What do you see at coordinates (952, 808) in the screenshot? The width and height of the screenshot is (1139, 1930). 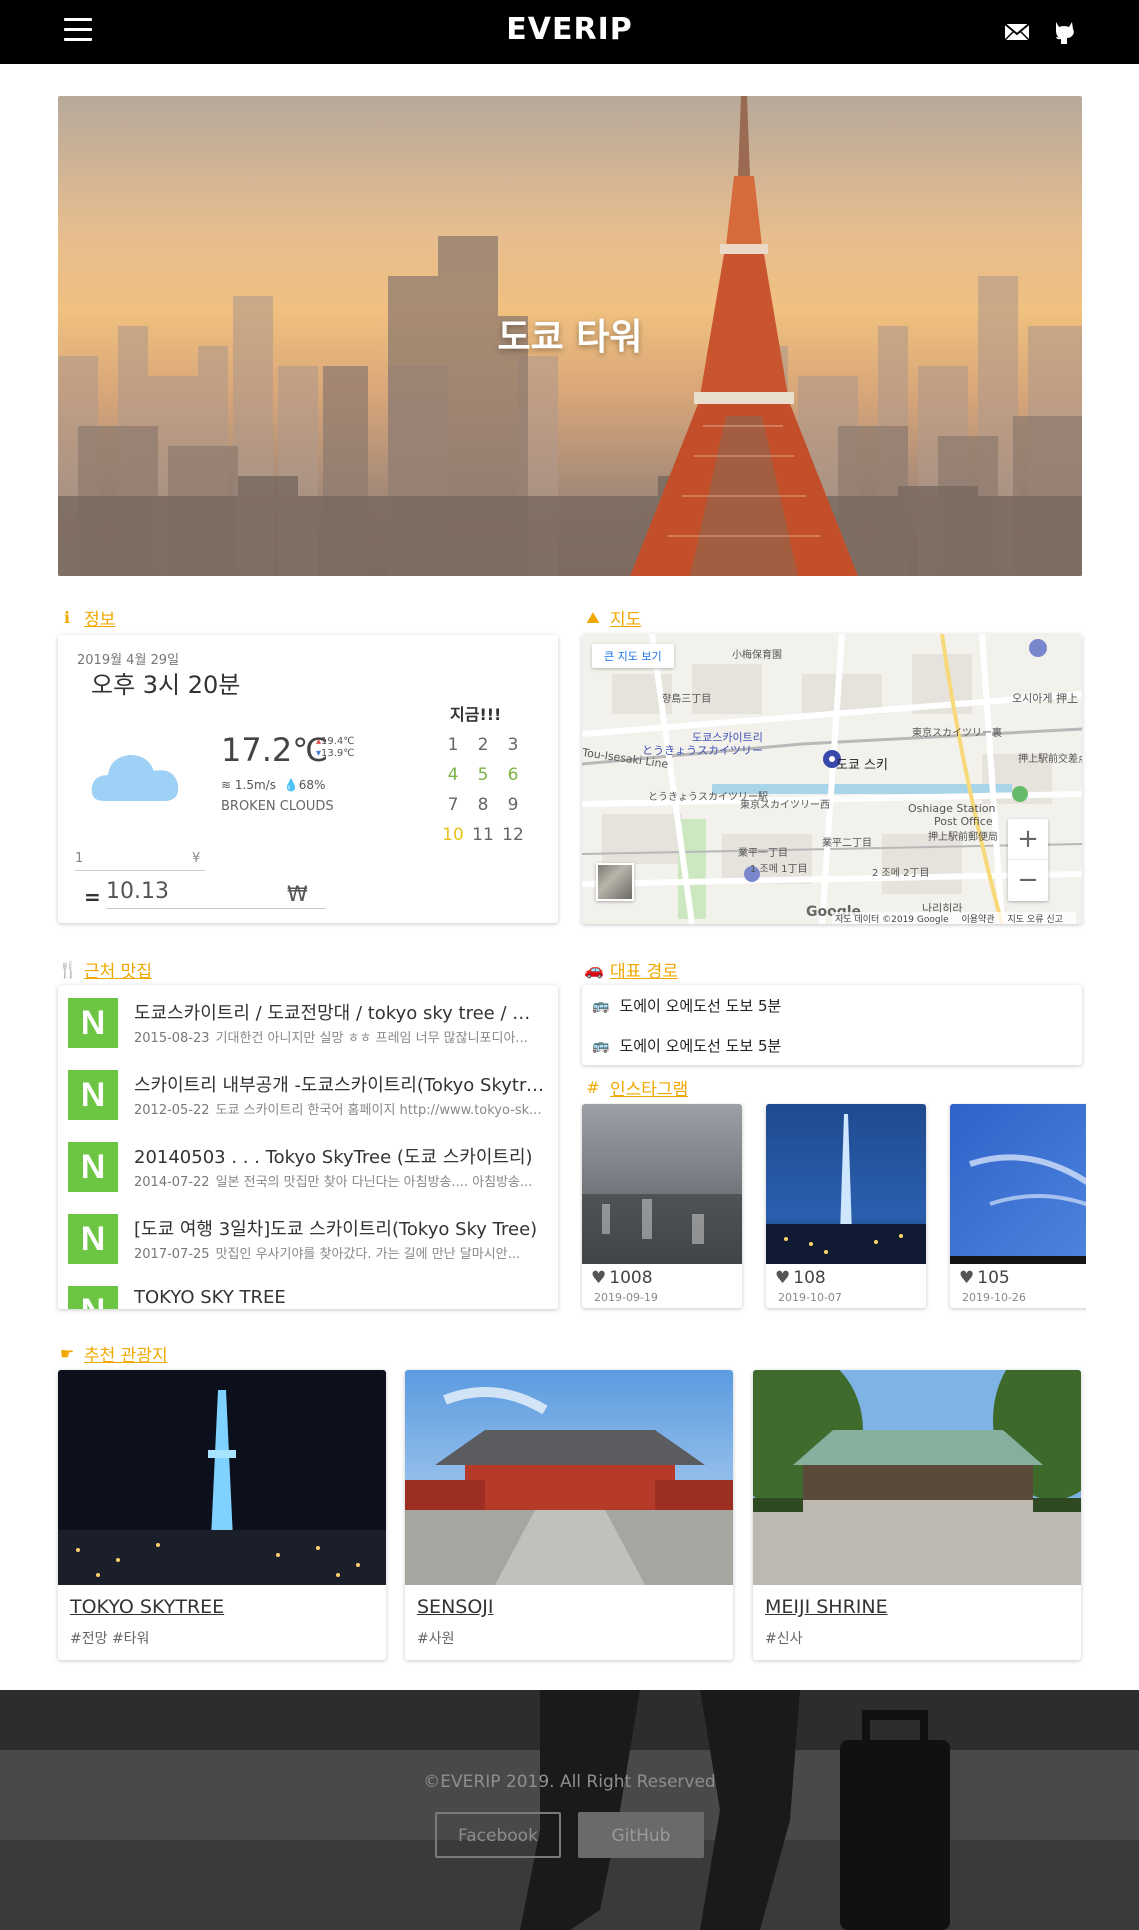 I see `map-label: Oshiage Station` at bounding box center [952, 808].